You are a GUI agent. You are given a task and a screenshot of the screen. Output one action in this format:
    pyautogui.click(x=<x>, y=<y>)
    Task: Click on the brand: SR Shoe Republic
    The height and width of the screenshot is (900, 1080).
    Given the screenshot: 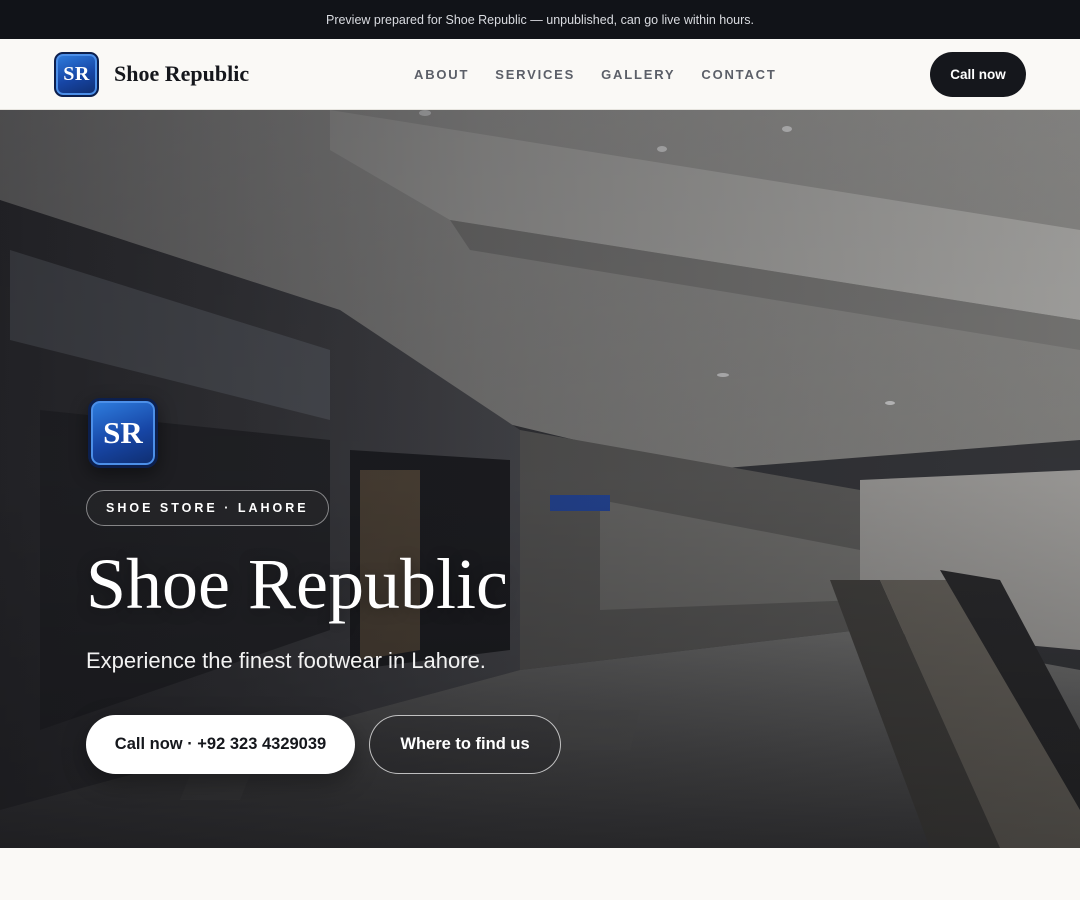 What is the action you would take?
    pyautogui.click(x=151, y=74)
    